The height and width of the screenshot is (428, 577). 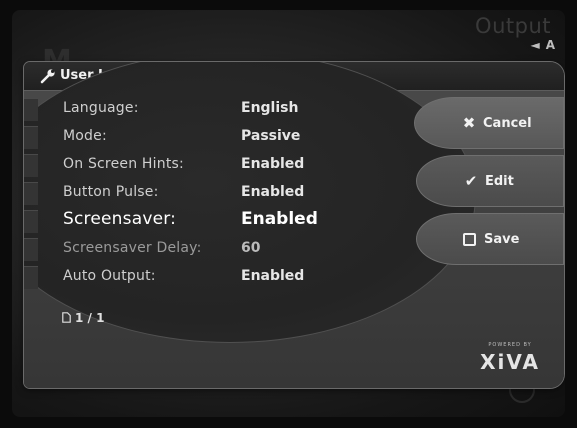 I want to click on page-icon, so click(x=66, y=317).